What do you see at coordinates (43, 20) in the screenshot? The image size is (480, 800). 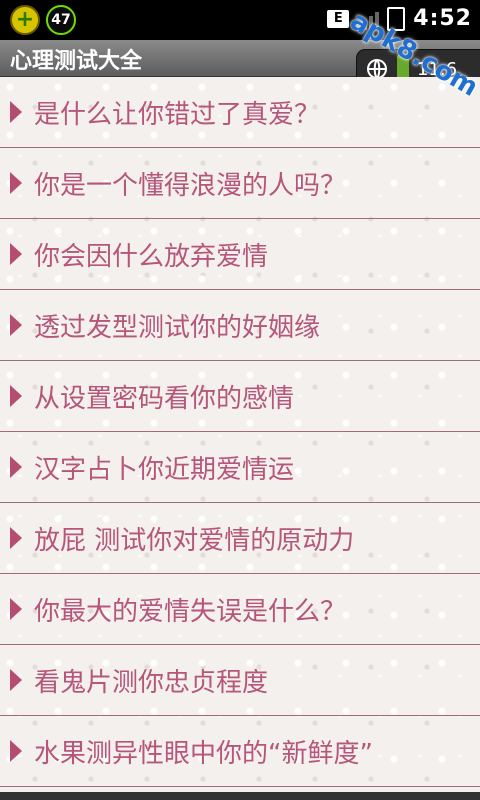 I see `notification-icons: + 47` at bounding box center [43, 20].